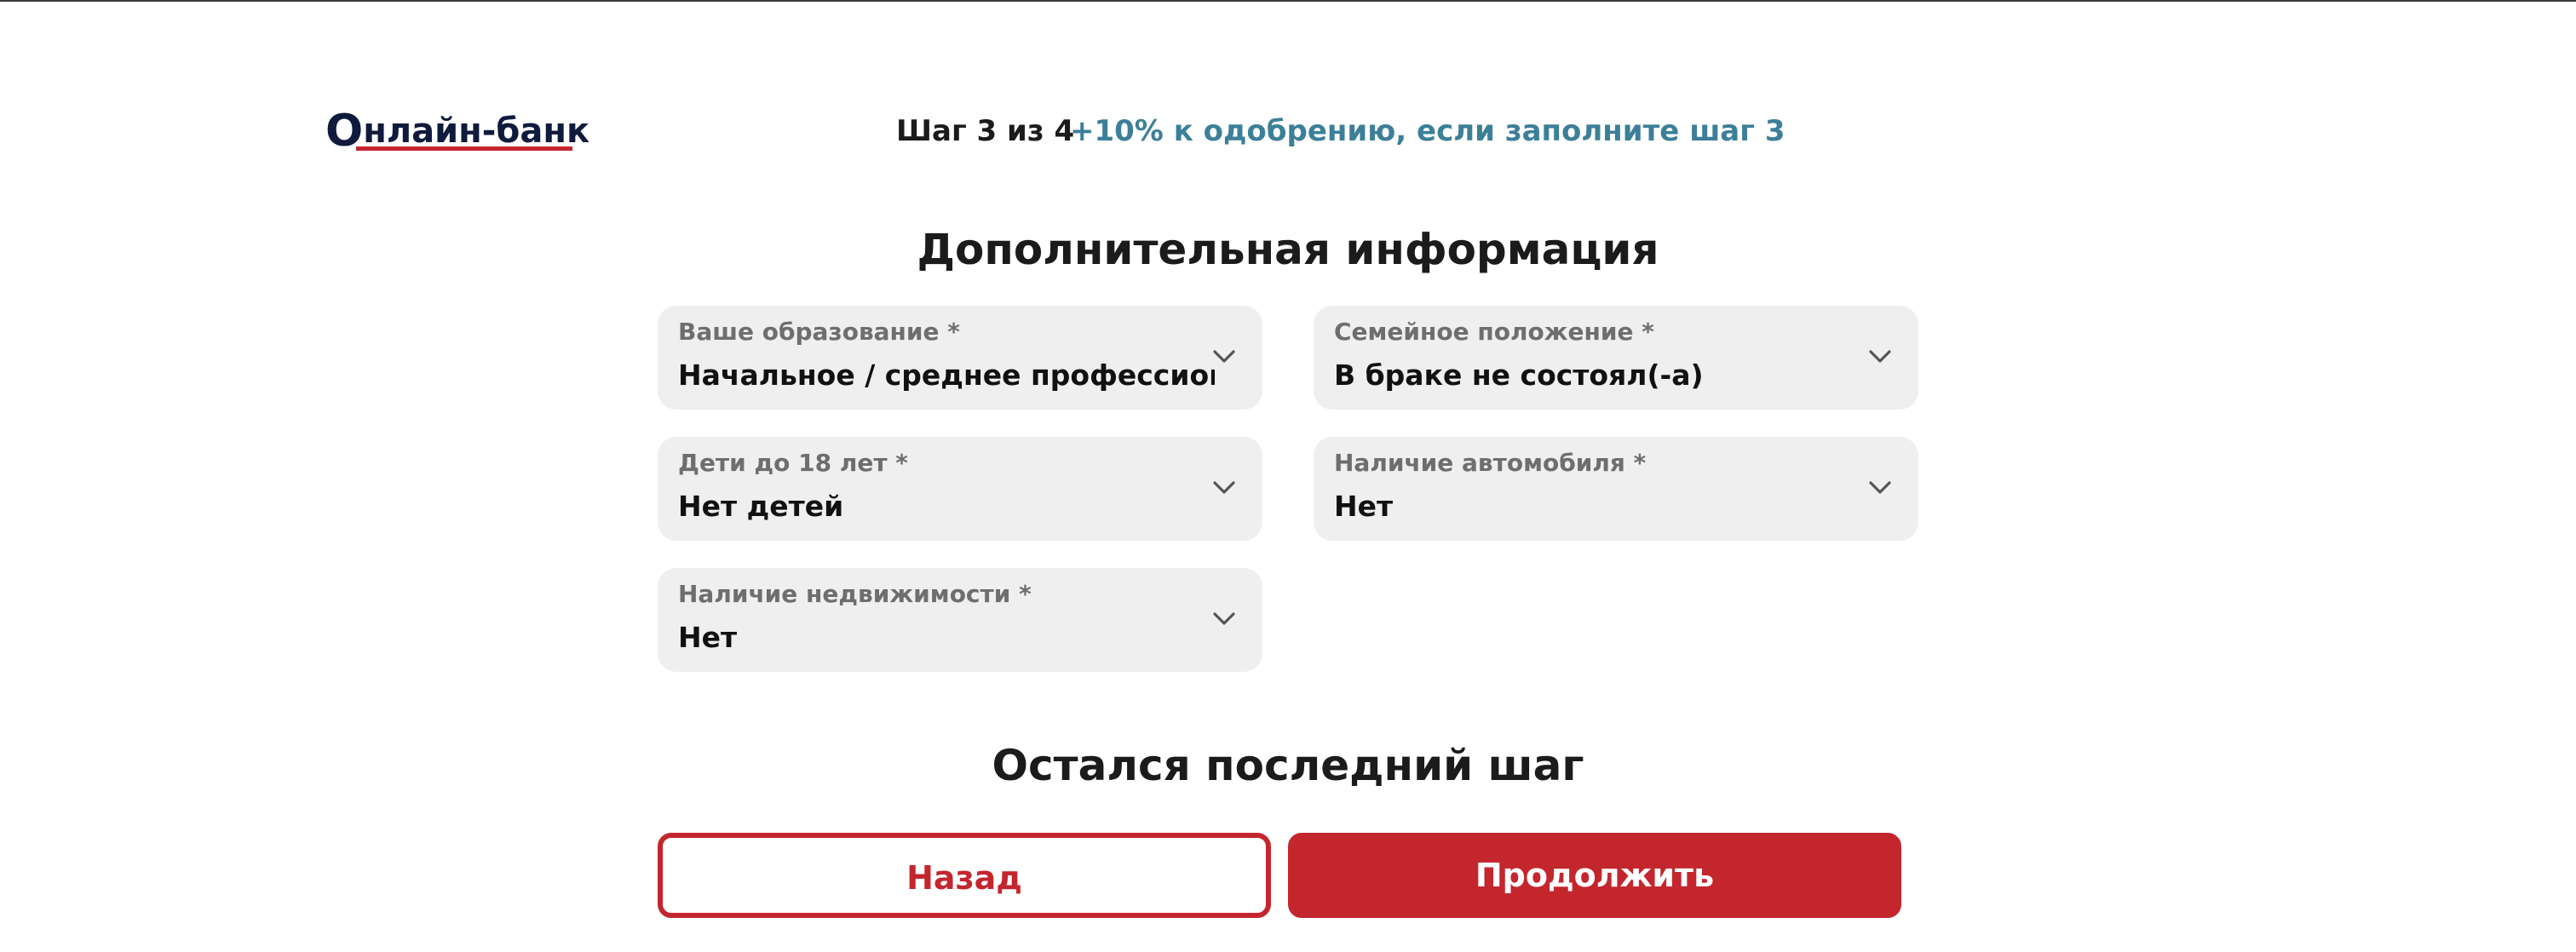 The image size is (2576, 952). Describe the element at coordinates (477, 132) in the screenshot. I see `logo-text: нлайн-банк` at that location.